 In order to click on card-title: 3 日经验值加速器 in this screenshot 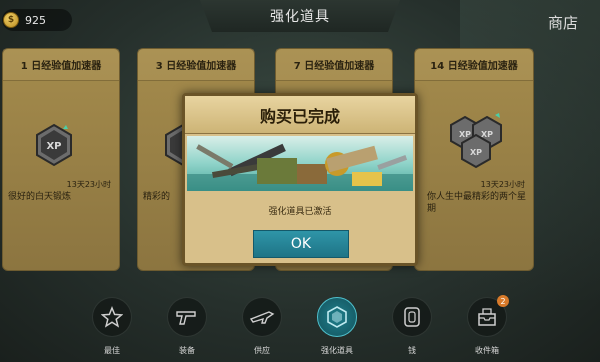, I will do `click(196, 65)`.